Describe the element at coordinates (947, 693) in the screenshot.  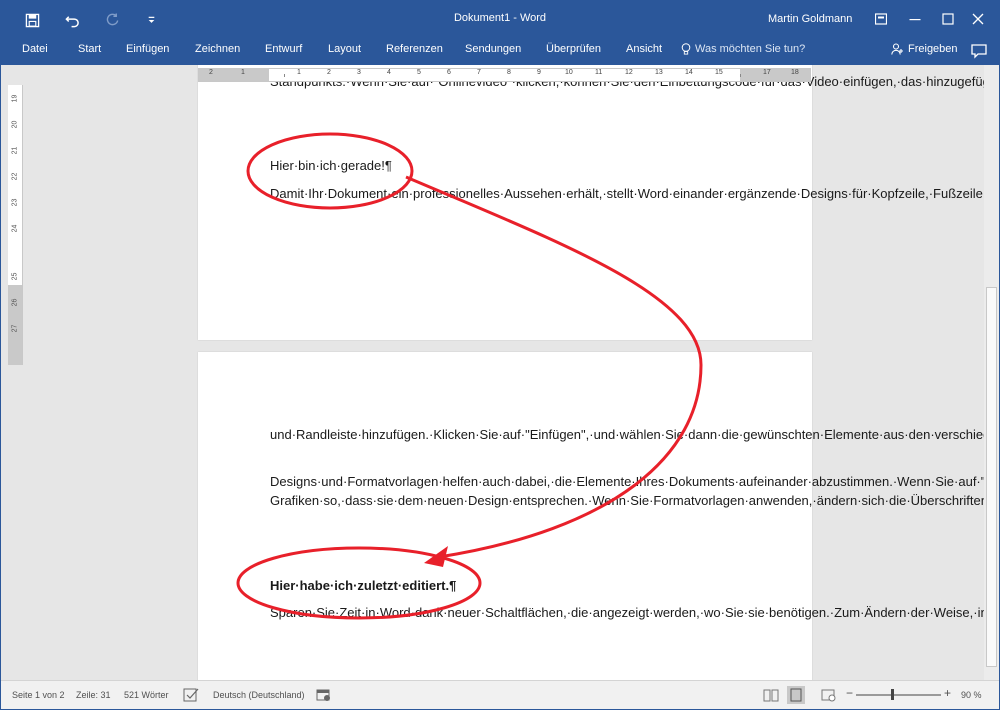
I see `zoom-in-button: +` at that location.